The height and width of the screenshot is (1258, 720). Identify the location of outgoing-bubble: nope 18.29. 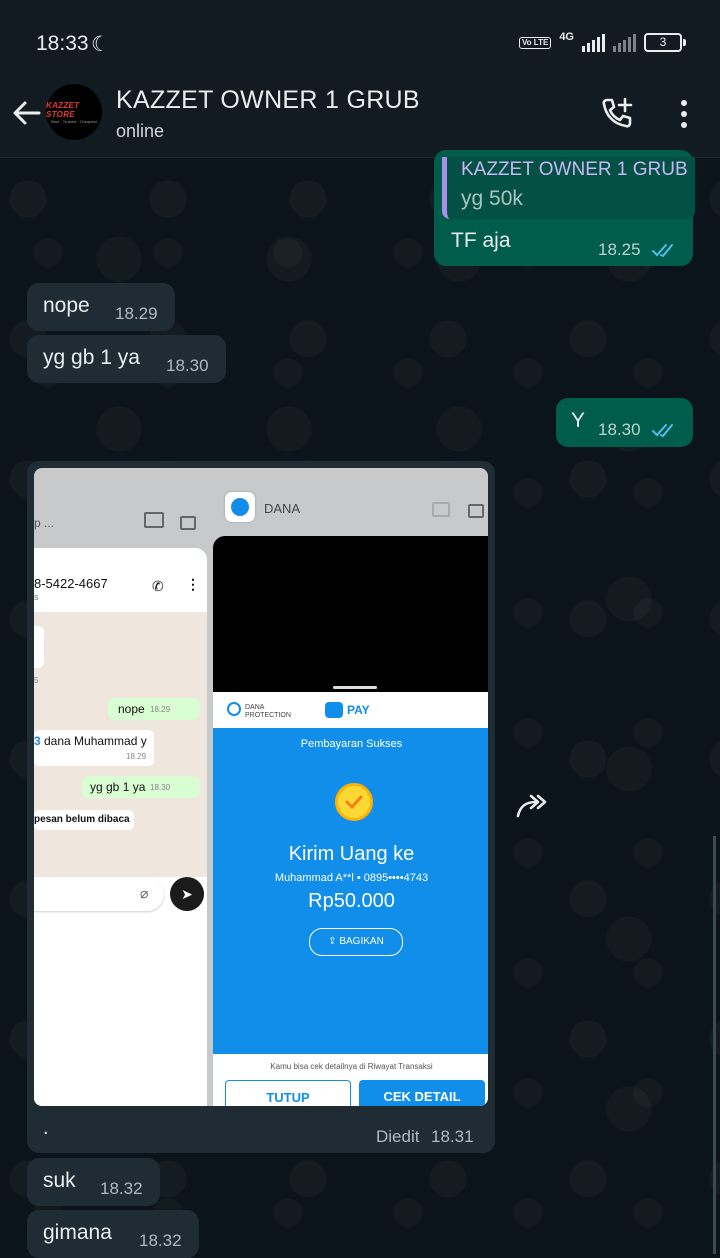
(154, 709).